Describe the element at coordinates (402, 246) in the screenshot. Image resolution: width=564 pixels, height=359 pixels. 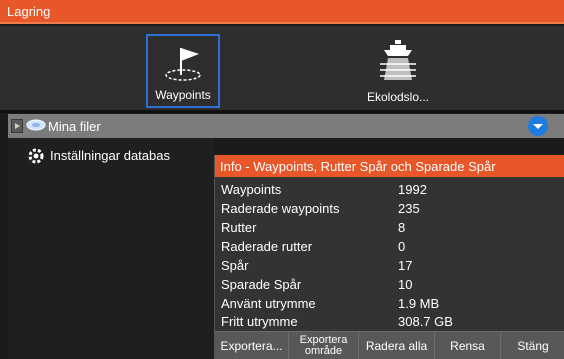
I see `info-row-value: 0` at that location.